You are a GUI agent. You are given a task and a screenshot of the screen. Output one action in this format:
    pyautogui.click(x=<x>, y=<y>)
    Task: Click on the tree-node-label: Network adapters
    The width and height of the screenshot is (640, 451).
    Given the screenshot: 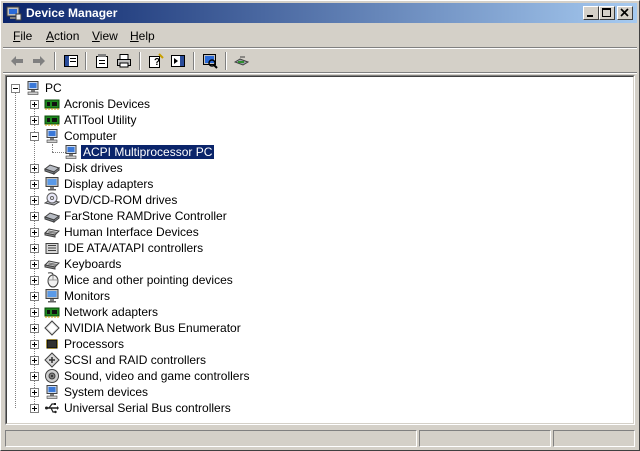 What is the action you would take?
    pyautogui.click(x=111, y=312)
    